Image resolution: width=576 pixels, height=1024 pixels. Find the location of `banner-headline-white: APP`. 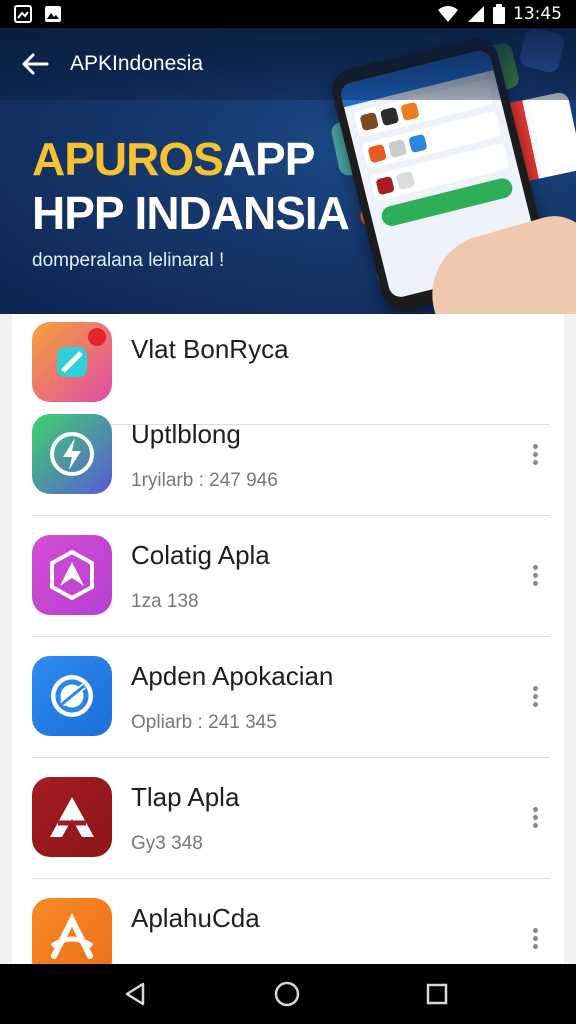

banner-headline-white: APP is located at coordinates (269, 159).